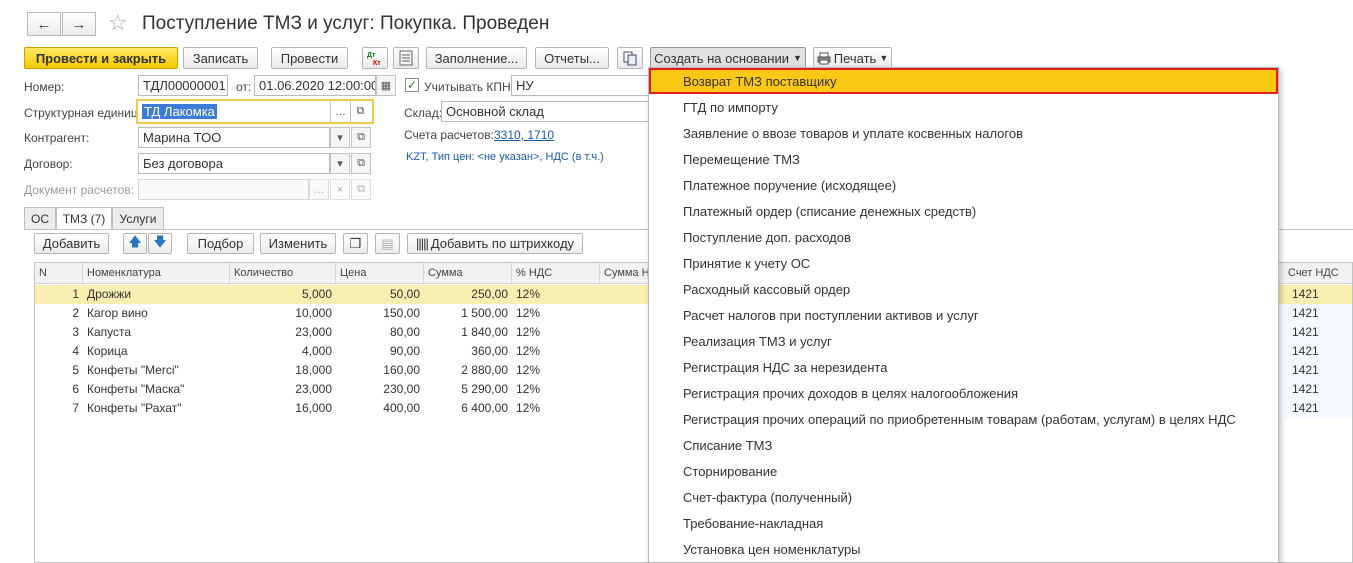  What do you see at coordinates (728, 58) in the screenshot?
I see `create-based-on-button: Создать на основании ▼` at bounding box center [728, 58].